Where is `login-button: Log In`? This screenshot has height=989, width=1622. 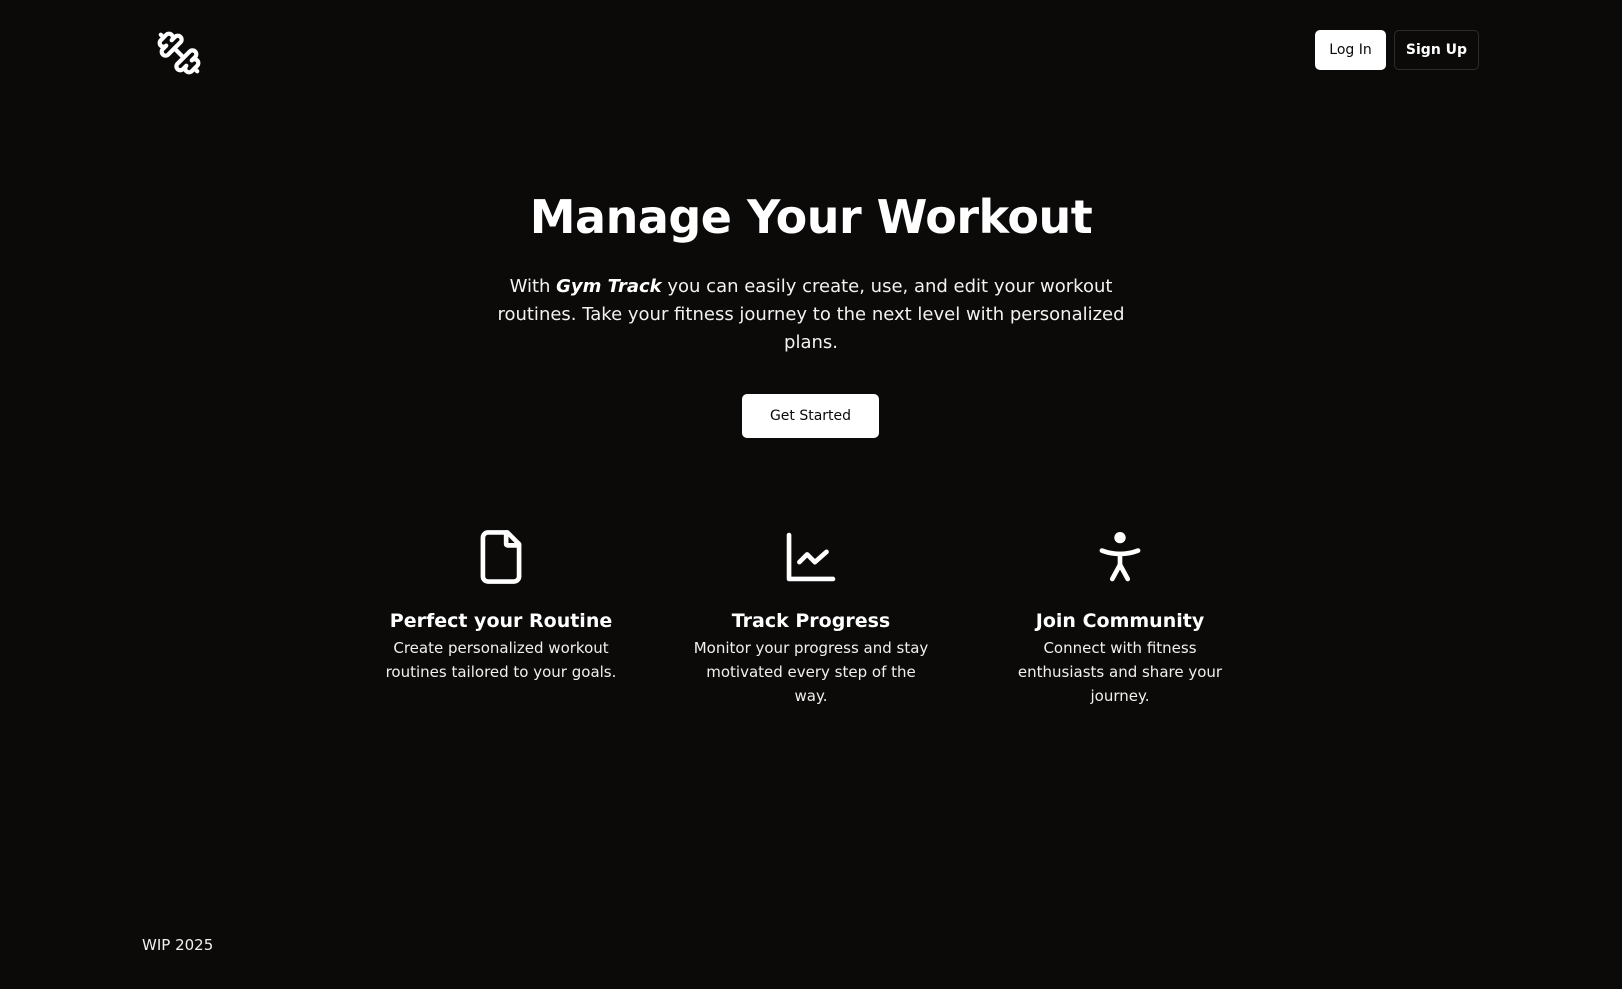 login-button: Log In is located at coordinates (1350, 50).